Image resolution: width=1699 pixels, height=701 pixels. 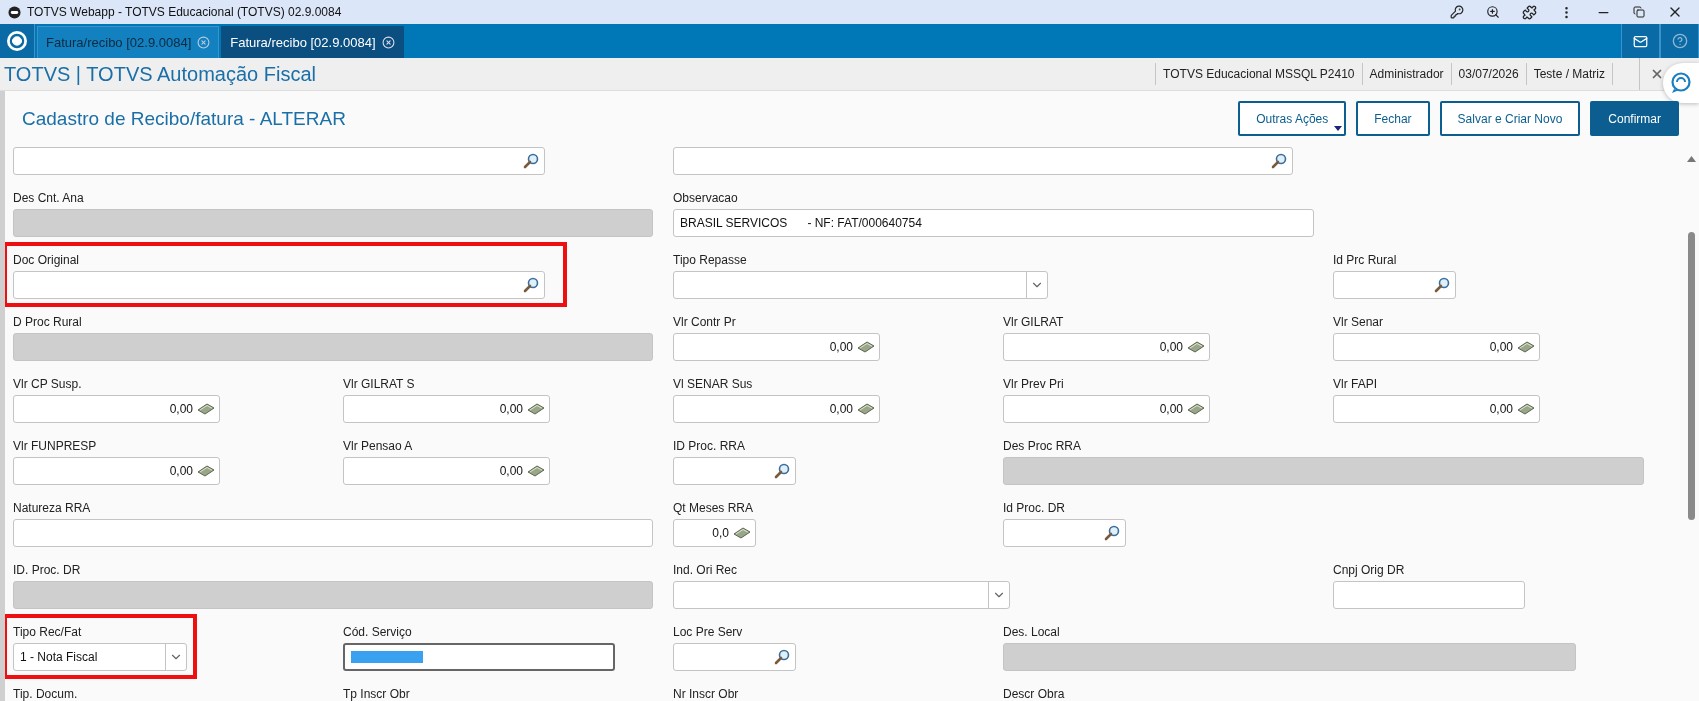 What do you see at coordinates (1488, 74) in the screenshot?
I see `header-info: 03/07/2026` at bounding box center [1488, 74].